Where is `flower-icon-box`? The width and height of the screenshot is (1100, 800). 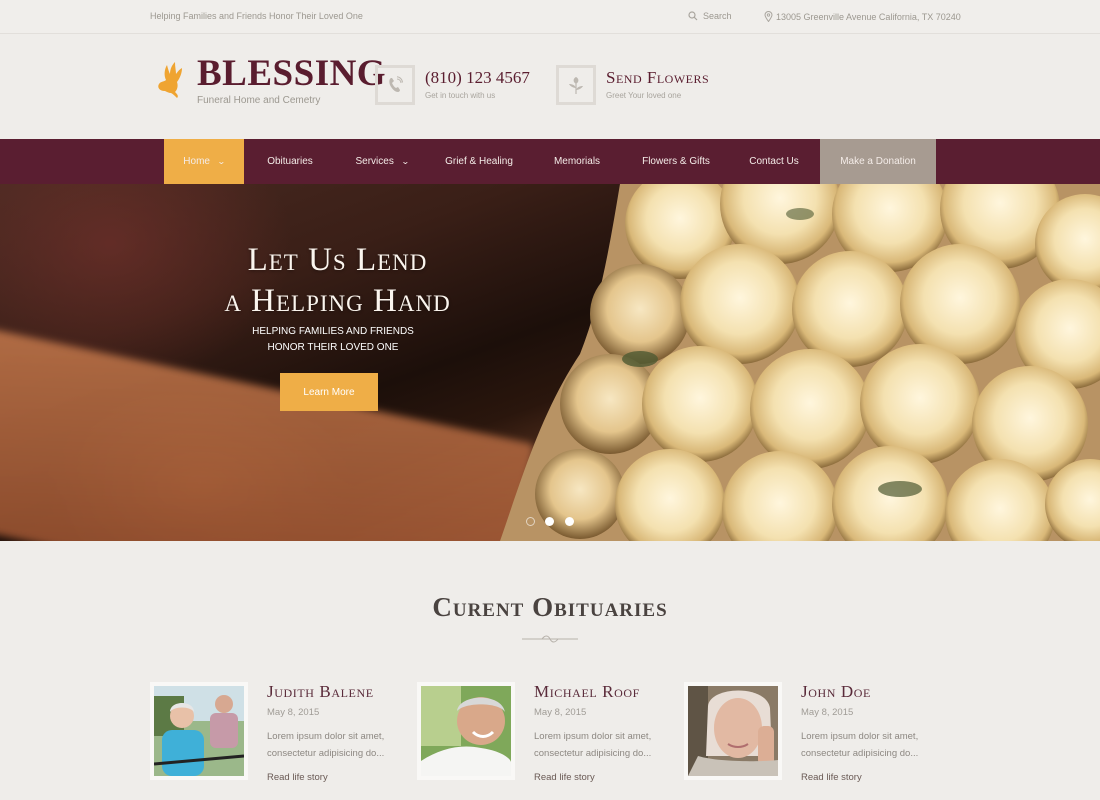 flower-icon-box is located at coordinates (576, 85).